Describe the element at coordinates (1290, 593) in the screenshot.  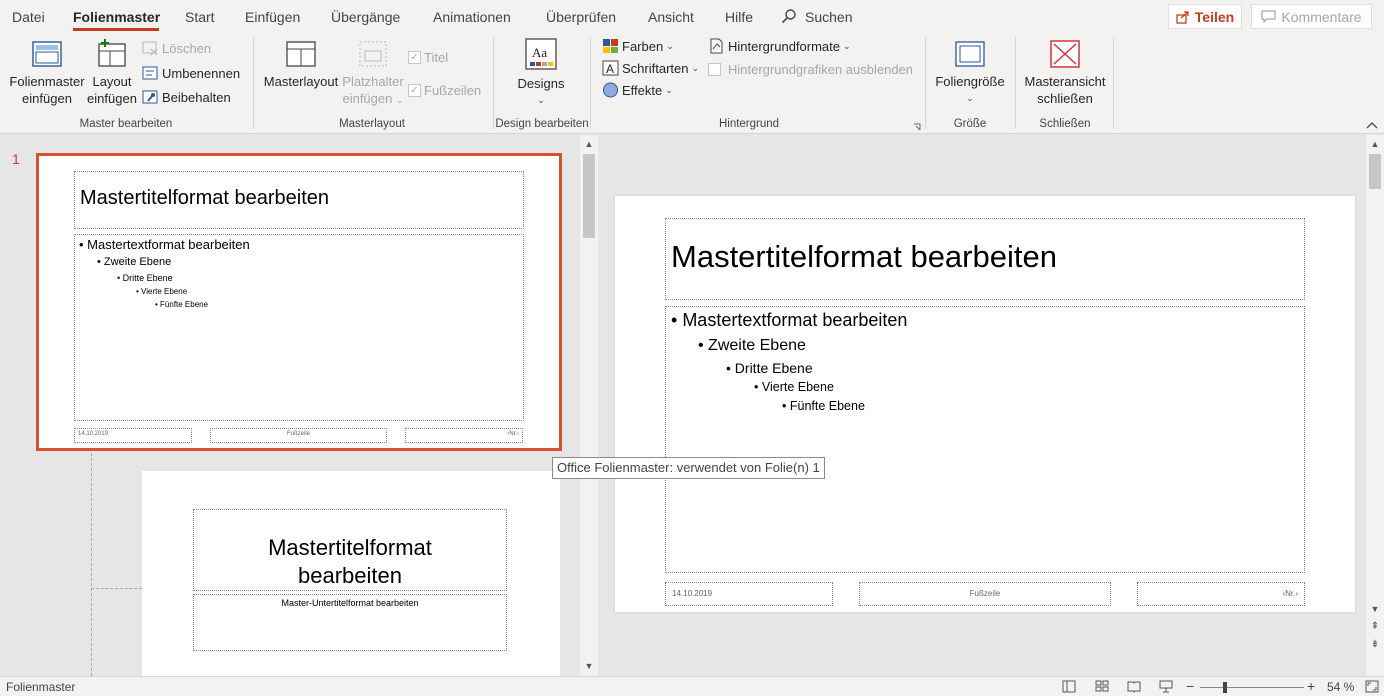
I see `slide-number-field: ‹Nr.›` at that location.